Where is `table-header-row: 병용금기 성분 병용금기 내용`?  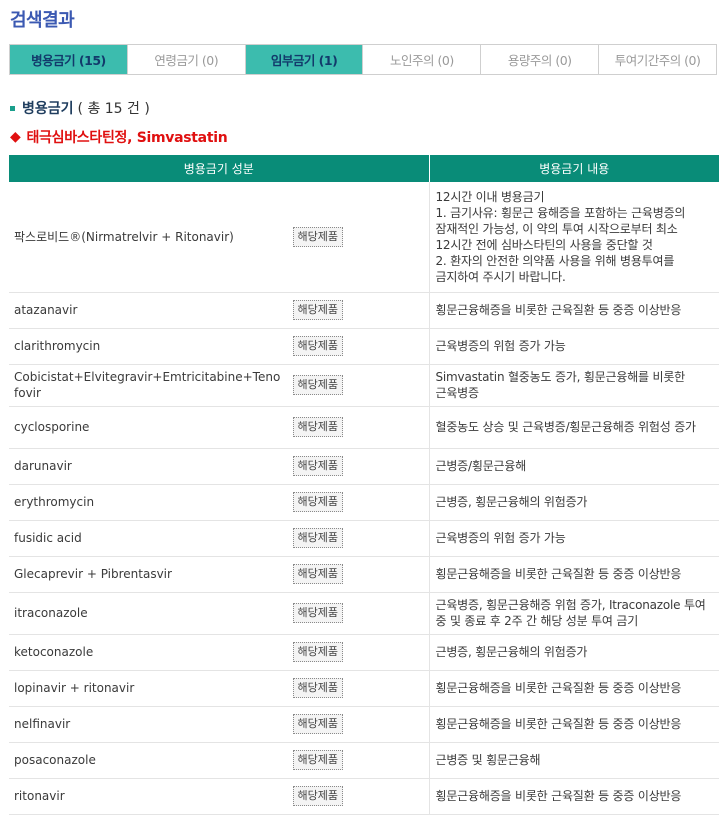 table-header-row: 병용금기 성분 병용금기 내용 is located at coordinates (364, 168).